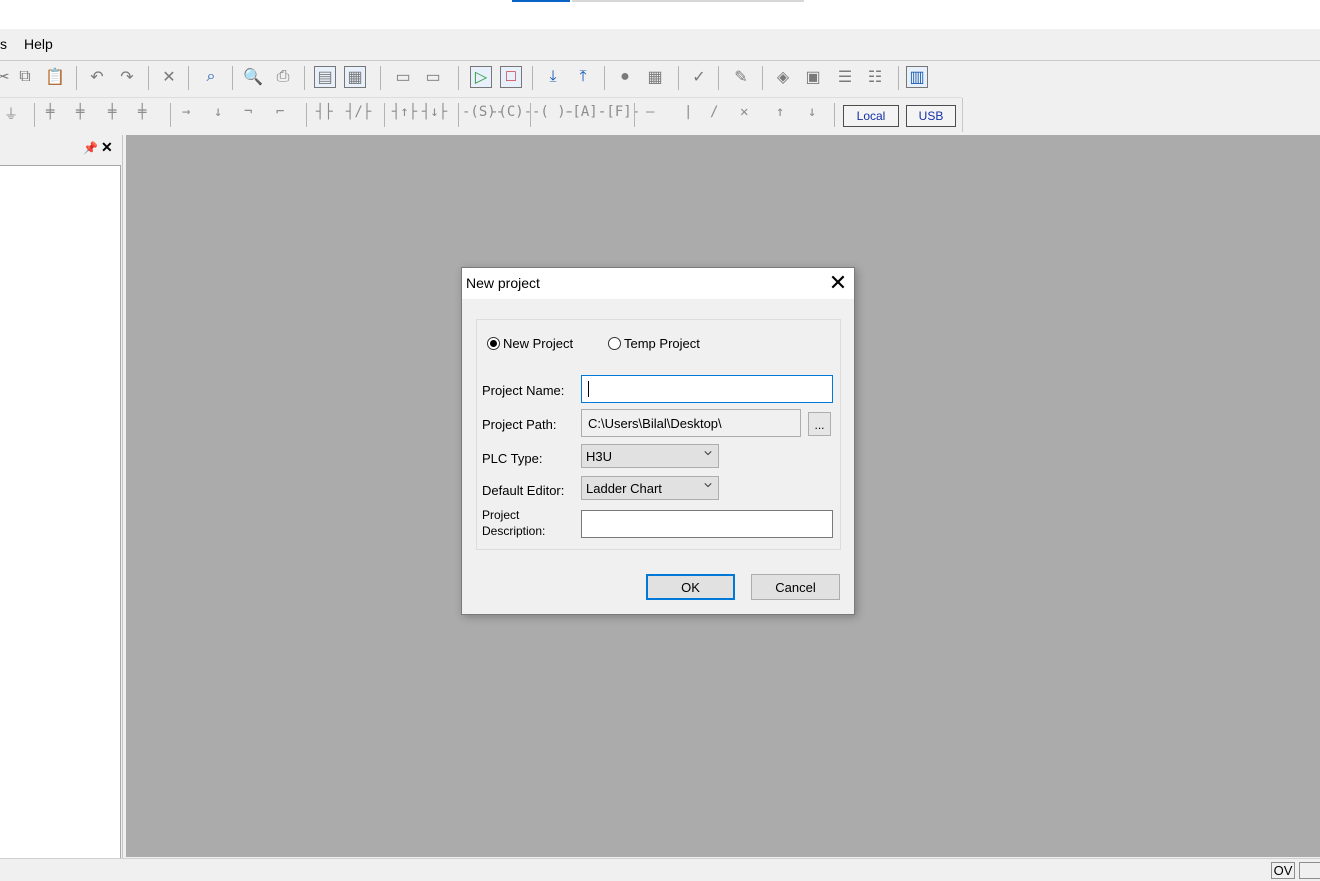 This screenshot has width=1320, height=881. I want to click on paste-icon: 📋, so click(55, 77).